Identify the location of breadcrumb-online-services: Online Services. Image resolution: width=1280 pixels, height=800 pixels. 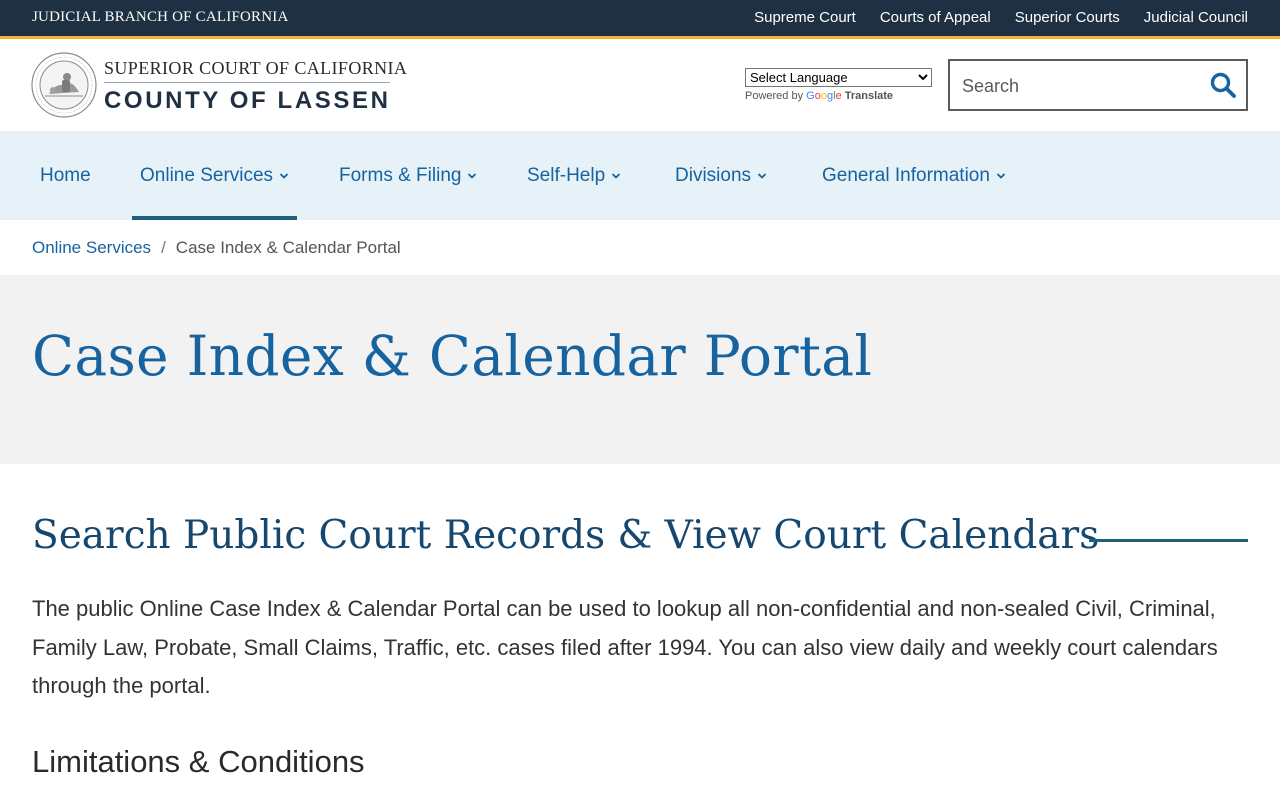
(91, 248).